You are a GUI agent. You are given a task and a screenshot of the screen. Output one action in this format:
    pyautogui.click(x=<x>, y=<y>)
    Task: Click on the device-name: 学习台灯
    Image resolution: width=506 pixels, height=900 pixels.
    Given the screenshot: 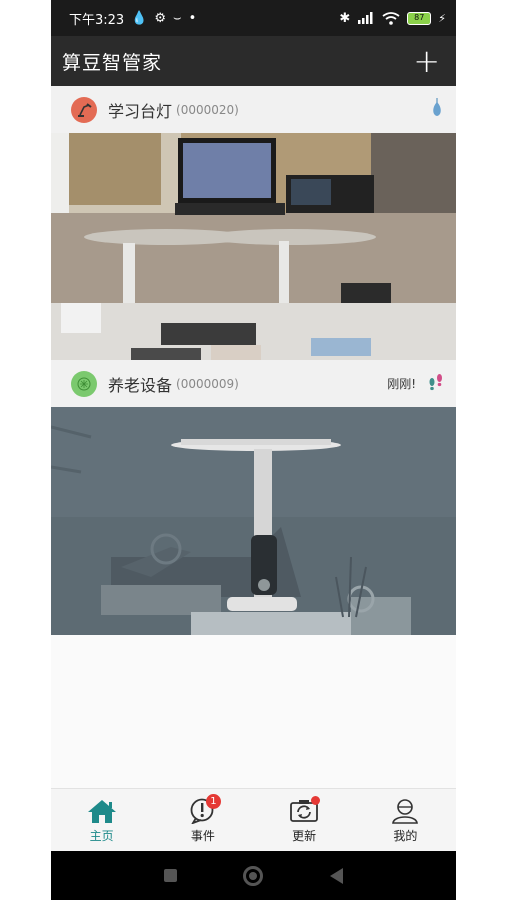 What is the action you would take?
    pyautogui.click(x=140, y=111)
    